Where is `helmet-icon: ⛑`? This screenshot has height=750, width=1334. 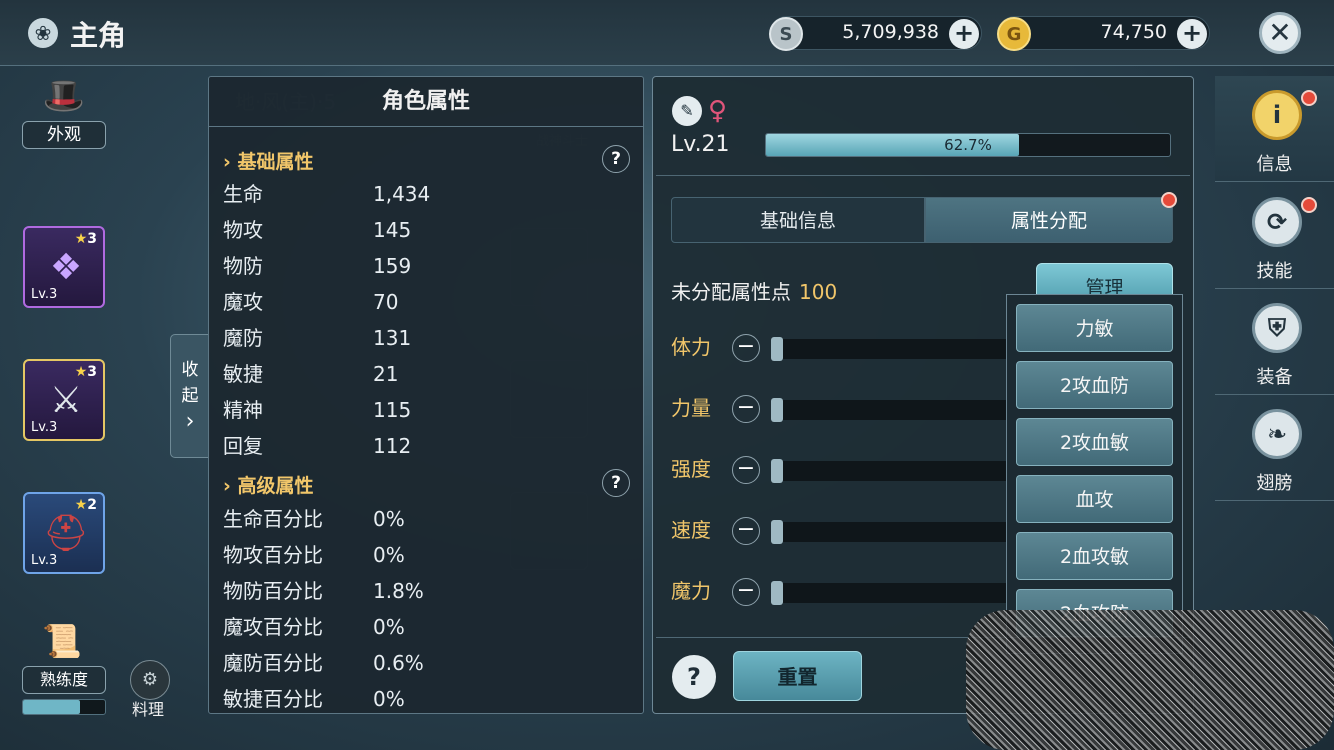
helmet-icon: ⛑ is located at coordinates (66, 533).